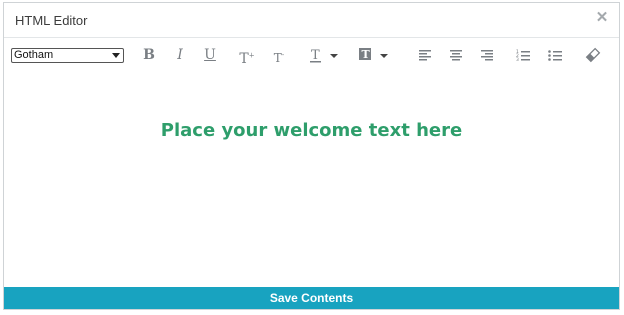 This screenshot has width=624, height=315. I want to click on align-right-button, so click(487, 55).